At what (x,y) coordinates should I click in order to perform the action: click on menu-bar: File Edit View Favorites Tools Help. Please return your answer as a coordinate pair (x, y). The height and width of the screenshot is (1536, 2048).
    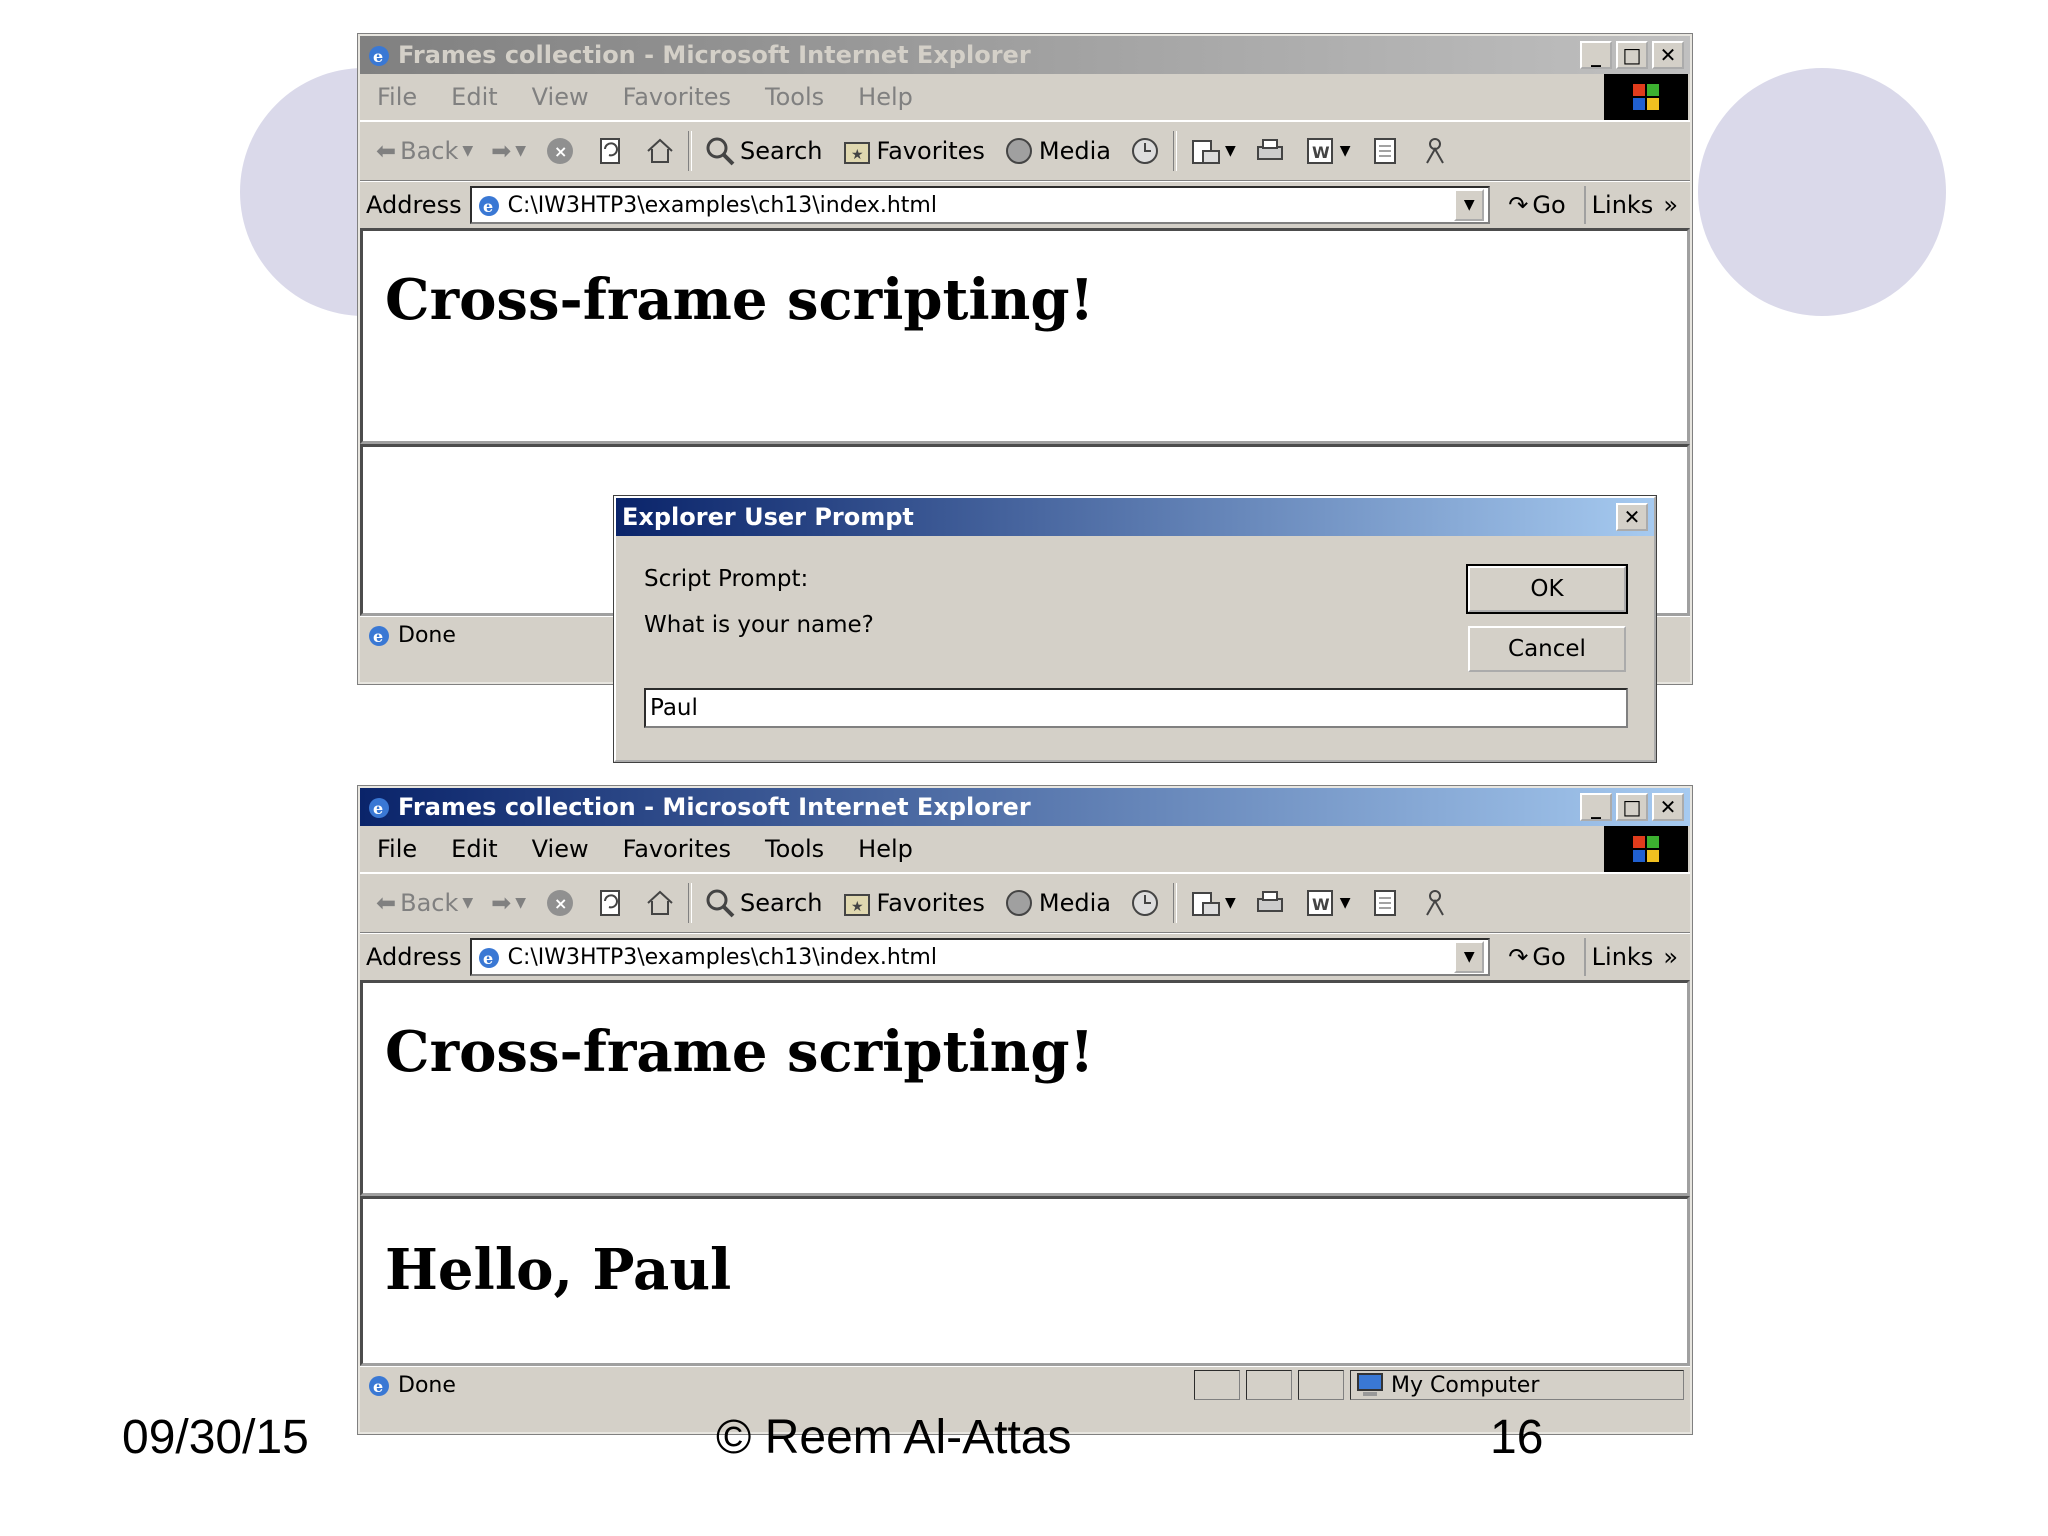
    Looking at the image, I should click on (1025, 849).